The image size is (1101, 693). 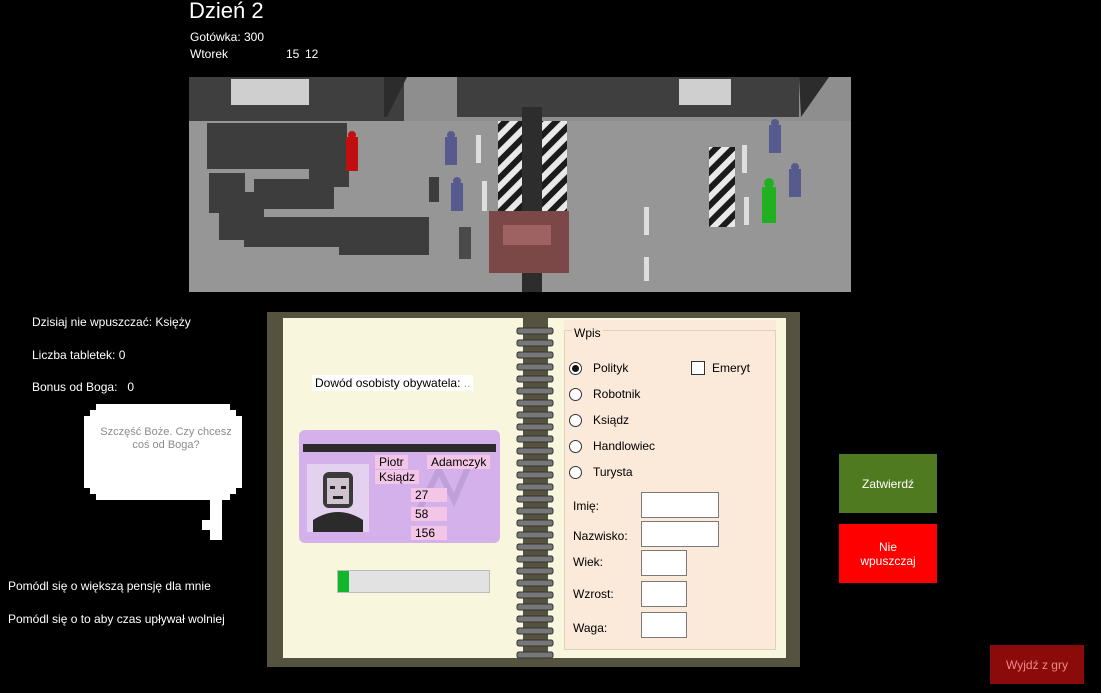 I want to click on banned-group-notice: Dzisiaj nie wpuszczać: Księży, so click(x=111, y=322).